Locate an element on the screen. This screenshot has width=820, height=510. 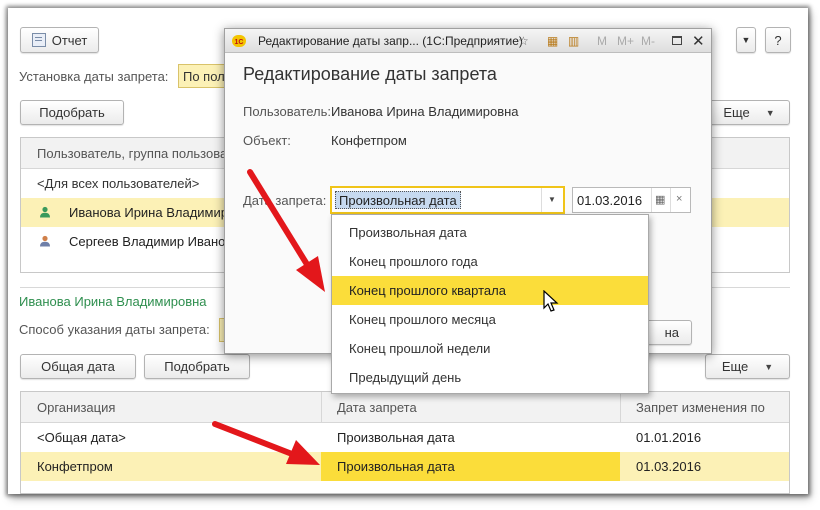
m-plus-icon: M+ is located at coordinates (625, 41).